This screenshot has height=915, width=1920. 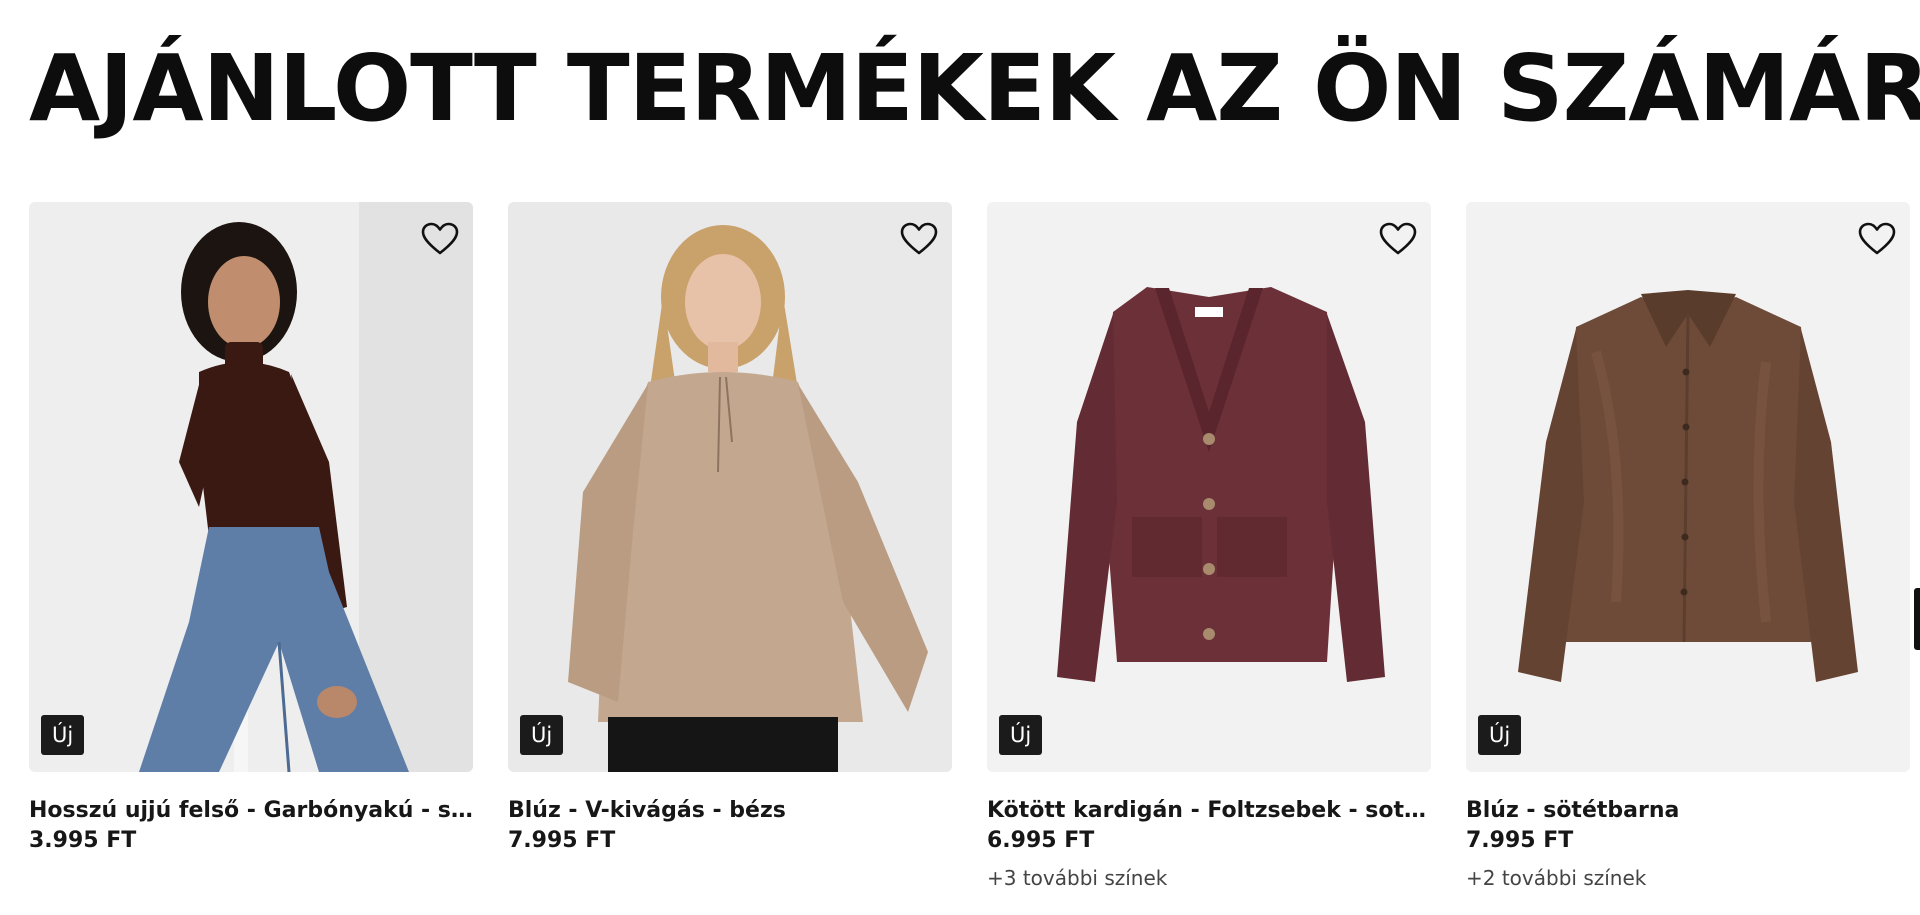 I want to click on product-photo-satin-blouse, so click(x=1688, y=487).